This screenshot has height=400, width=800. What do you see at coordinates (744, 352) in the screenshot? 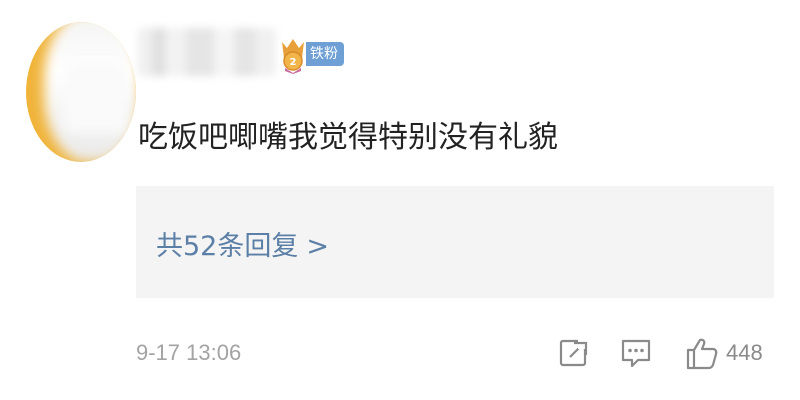
I see `like-count: 448` at bounding box center [744, 352].